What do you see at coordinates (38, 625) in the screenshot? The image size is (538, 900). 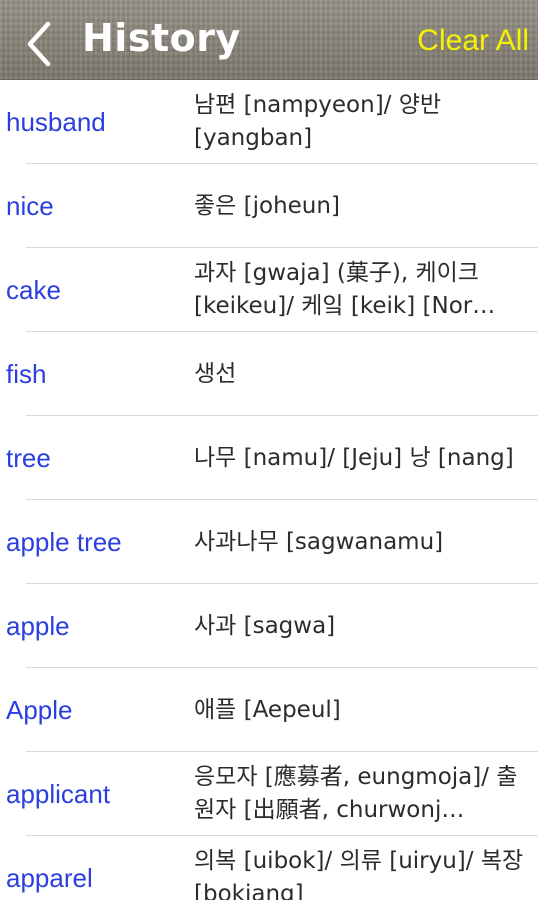 I see `history-word: apple` at bounding box center [38, 625].